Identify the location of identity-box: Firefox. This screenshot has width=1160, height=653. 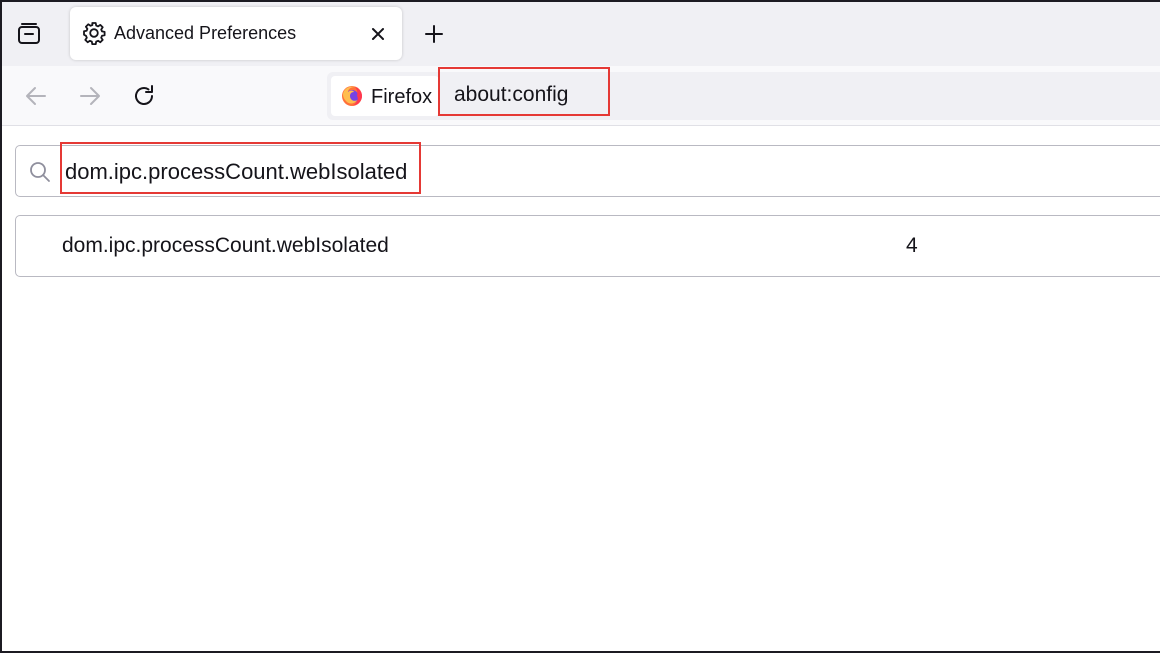
(385, 96).